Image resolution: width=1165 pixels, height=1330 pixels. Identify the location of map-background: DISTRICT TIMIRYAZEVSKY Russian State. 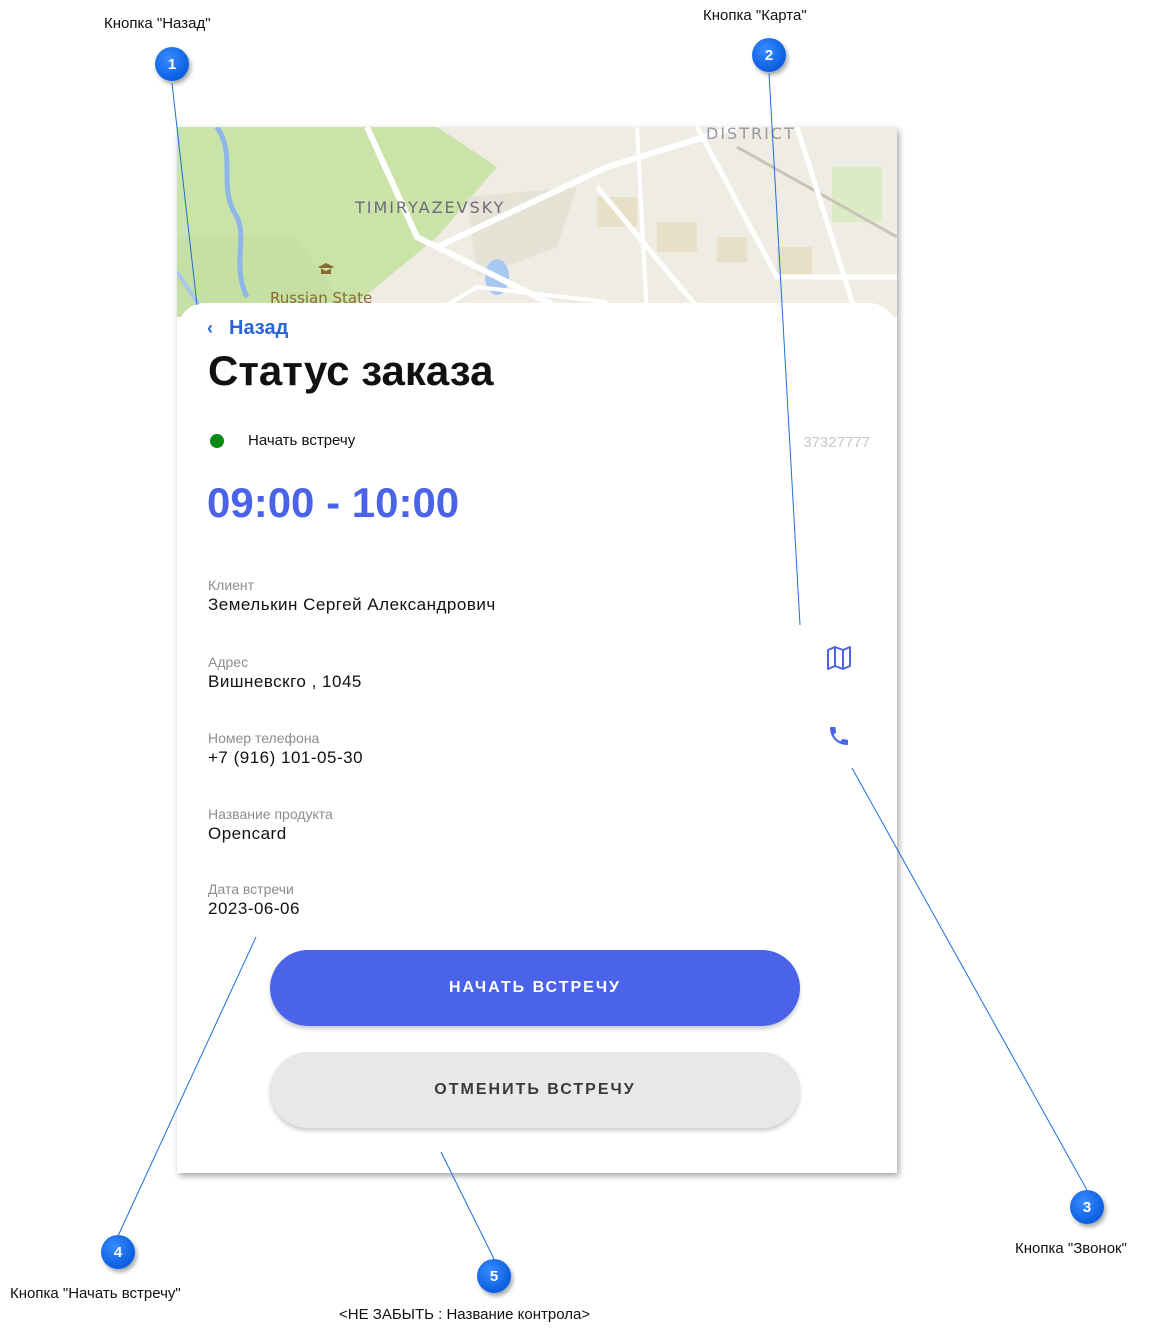
(537, 222).